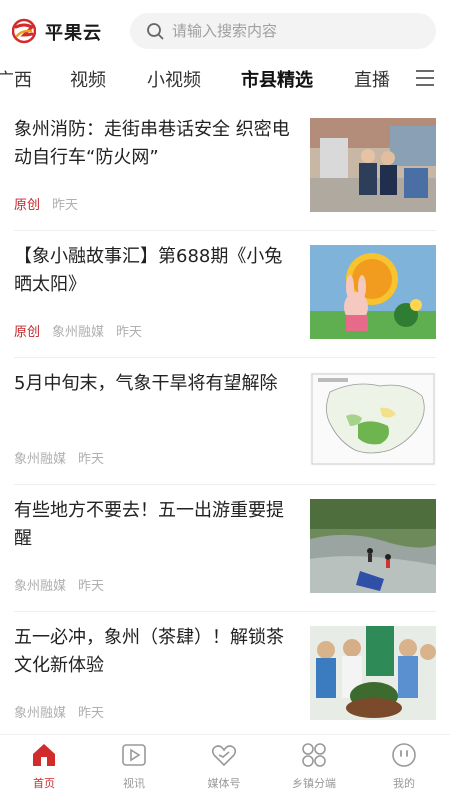 Image resolution: width=450 pixels, height=800 pixels. What do you see at coordinates (156, 652) in the screenshot?
I see `news-title: 五一必冲，象州（茶肆）！解锁茶文化新体验` at bounding box center [156, 652].